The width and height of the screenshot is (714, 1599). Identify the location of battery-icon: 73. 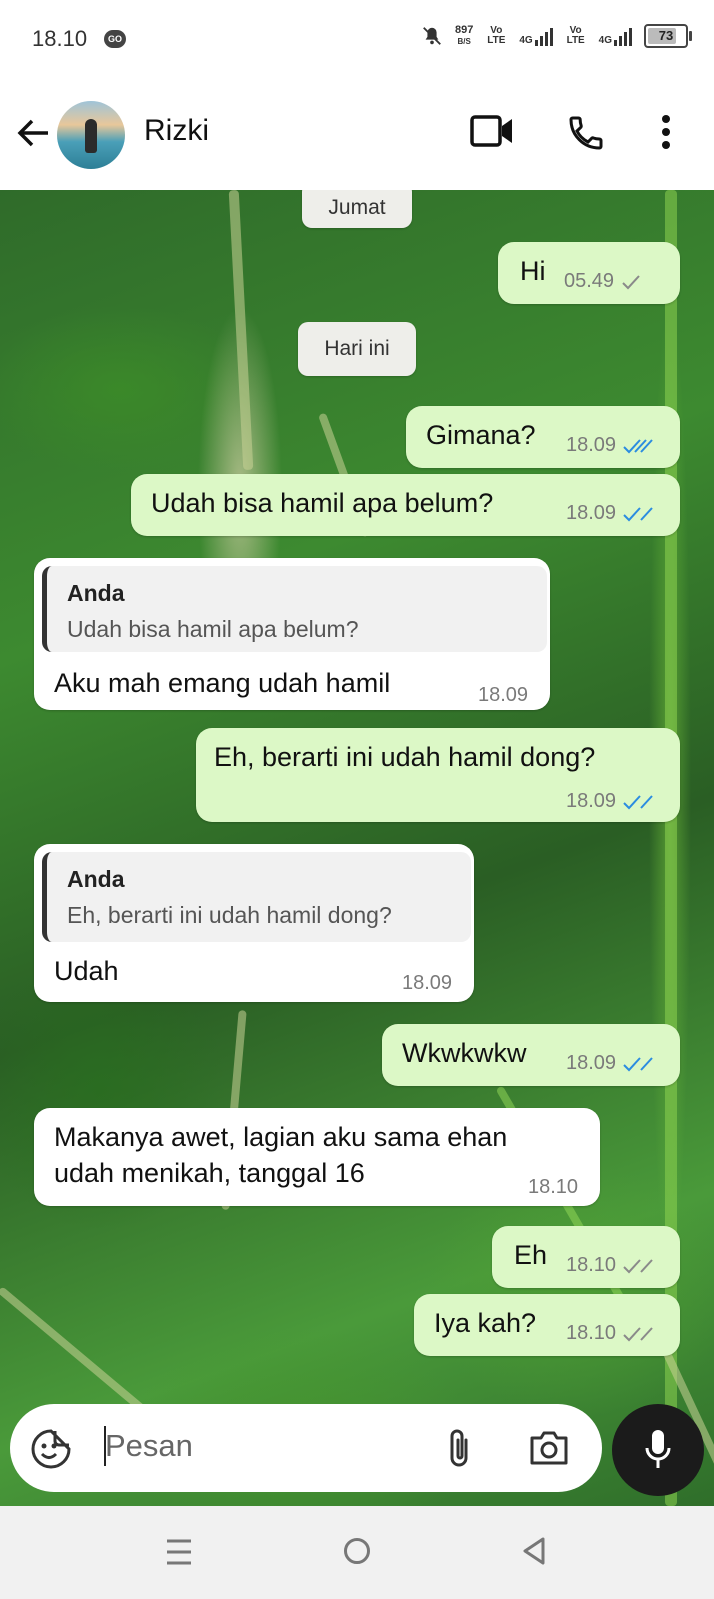
(668, 36).